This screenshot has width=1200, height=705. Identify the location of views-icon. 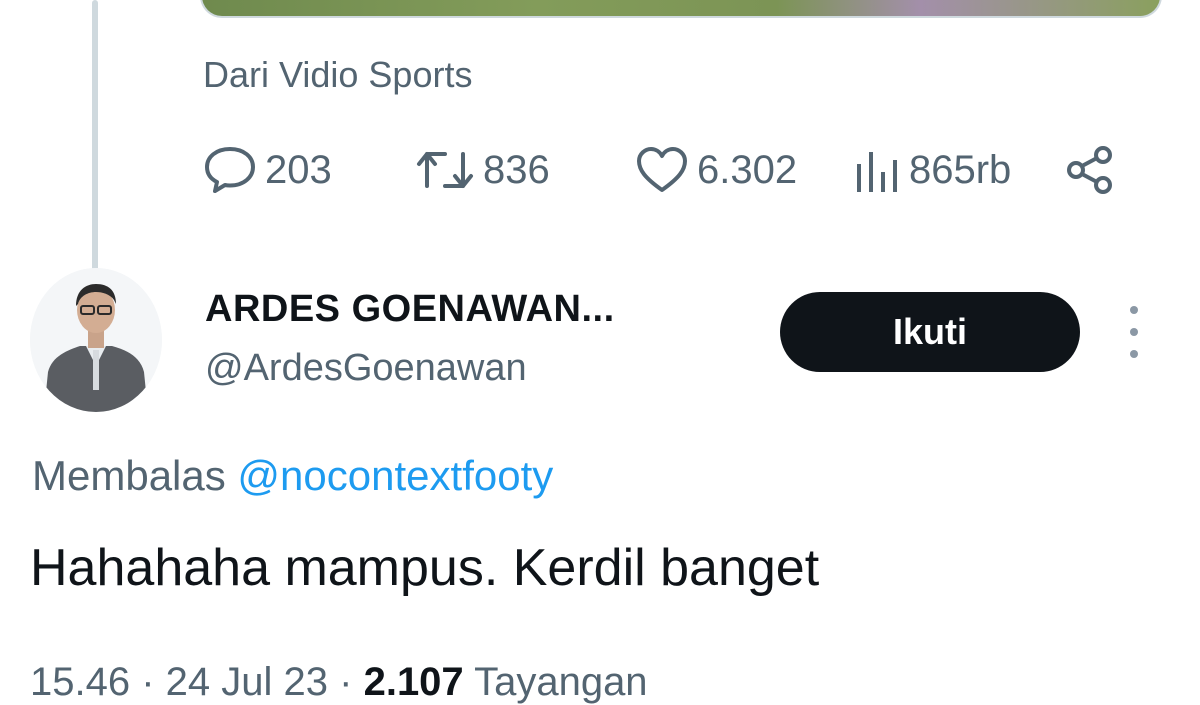
(877, 172).